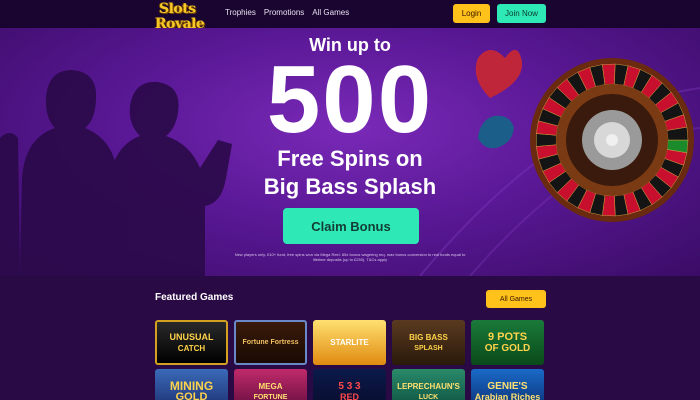 The width and height of the screenshot is (700, 400). I want to click on game-tile-subtitle: OF GOLD, so click(507, 348).